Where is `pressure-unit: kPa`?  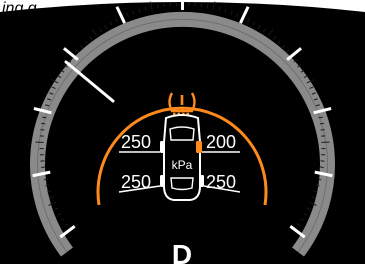
pressure-unit: kPa is located at coordinates (182, 165).